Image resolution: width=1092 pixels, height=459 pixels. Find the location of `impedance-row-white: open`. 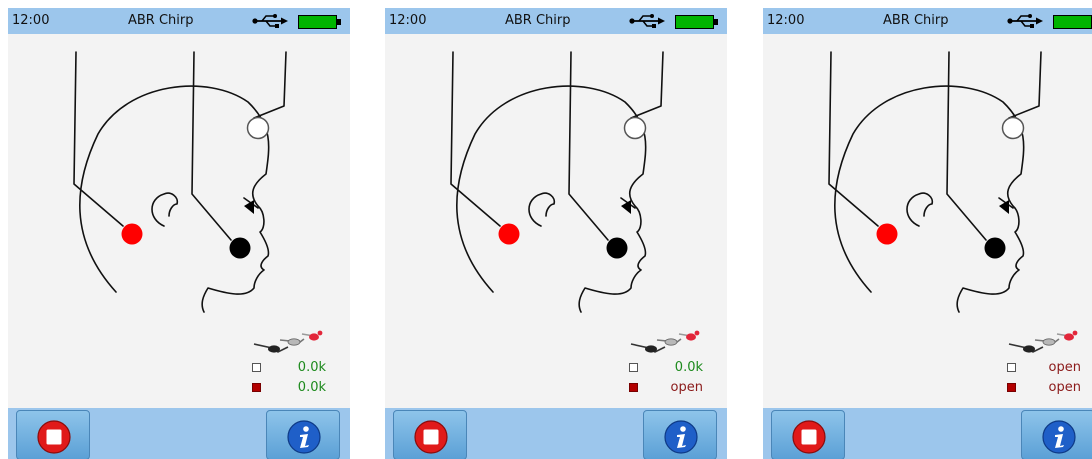

impedance-row-white: open is located at coordinates (1049, 368).